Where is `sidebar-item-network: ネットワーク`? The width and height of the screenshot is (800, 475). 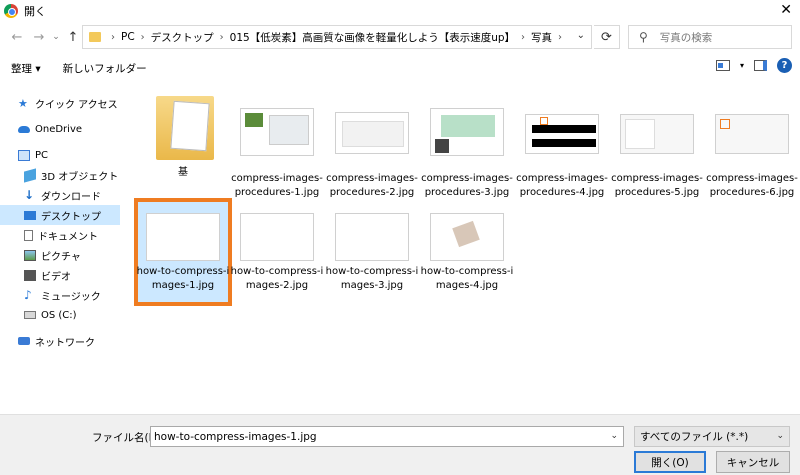
sidebar-item-network: ネットワーク is located at coordinates (60, 341).